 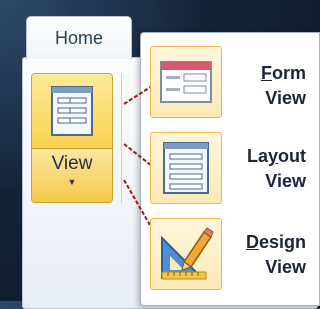 I want to click on tab-home: Home, so click(x=79, y=37).